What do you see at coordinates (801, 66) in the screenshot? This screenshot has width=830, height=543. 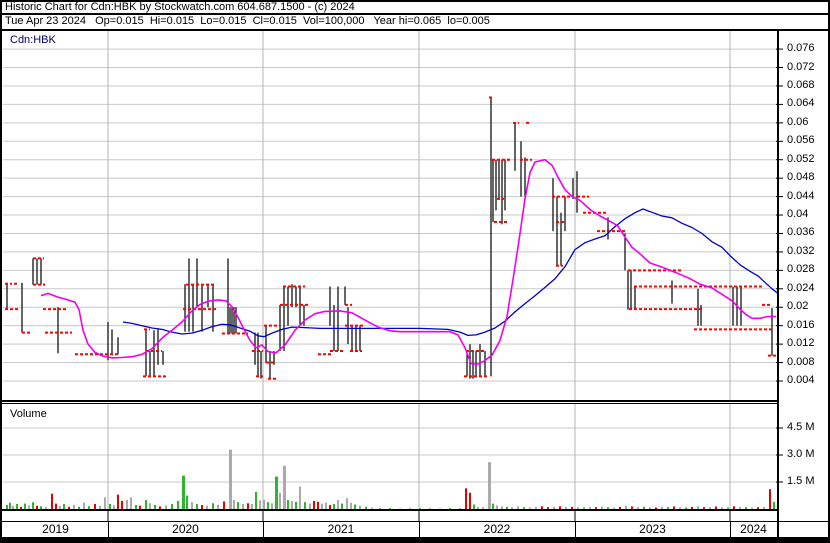 I see `price-tick-label: 0.072` at bounding box center [801, 66].